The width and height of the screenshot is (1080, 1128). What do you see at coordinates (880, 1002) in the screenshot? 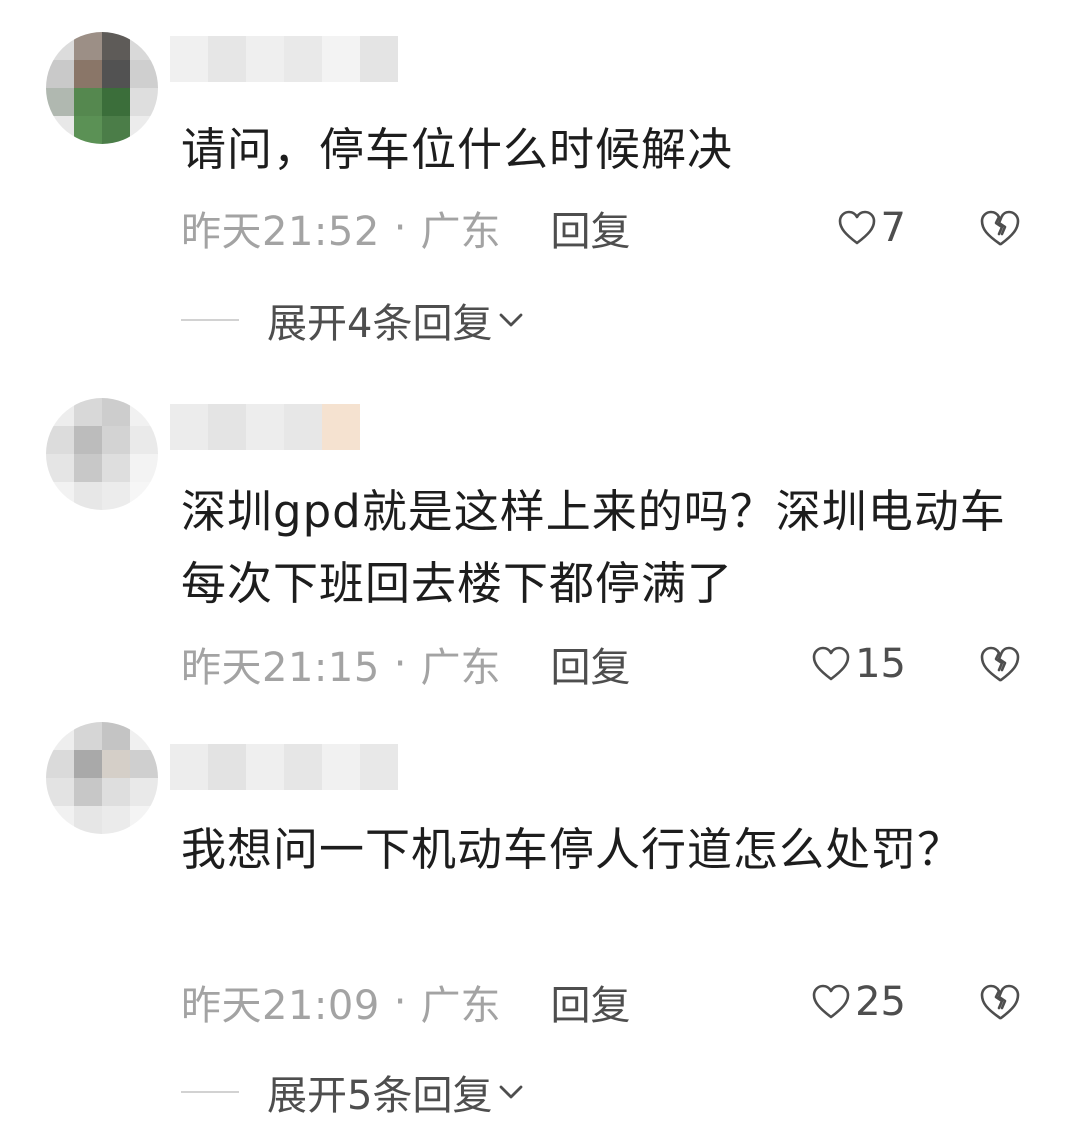
I see `like-count: 25` at bounding box center [880, 1002].